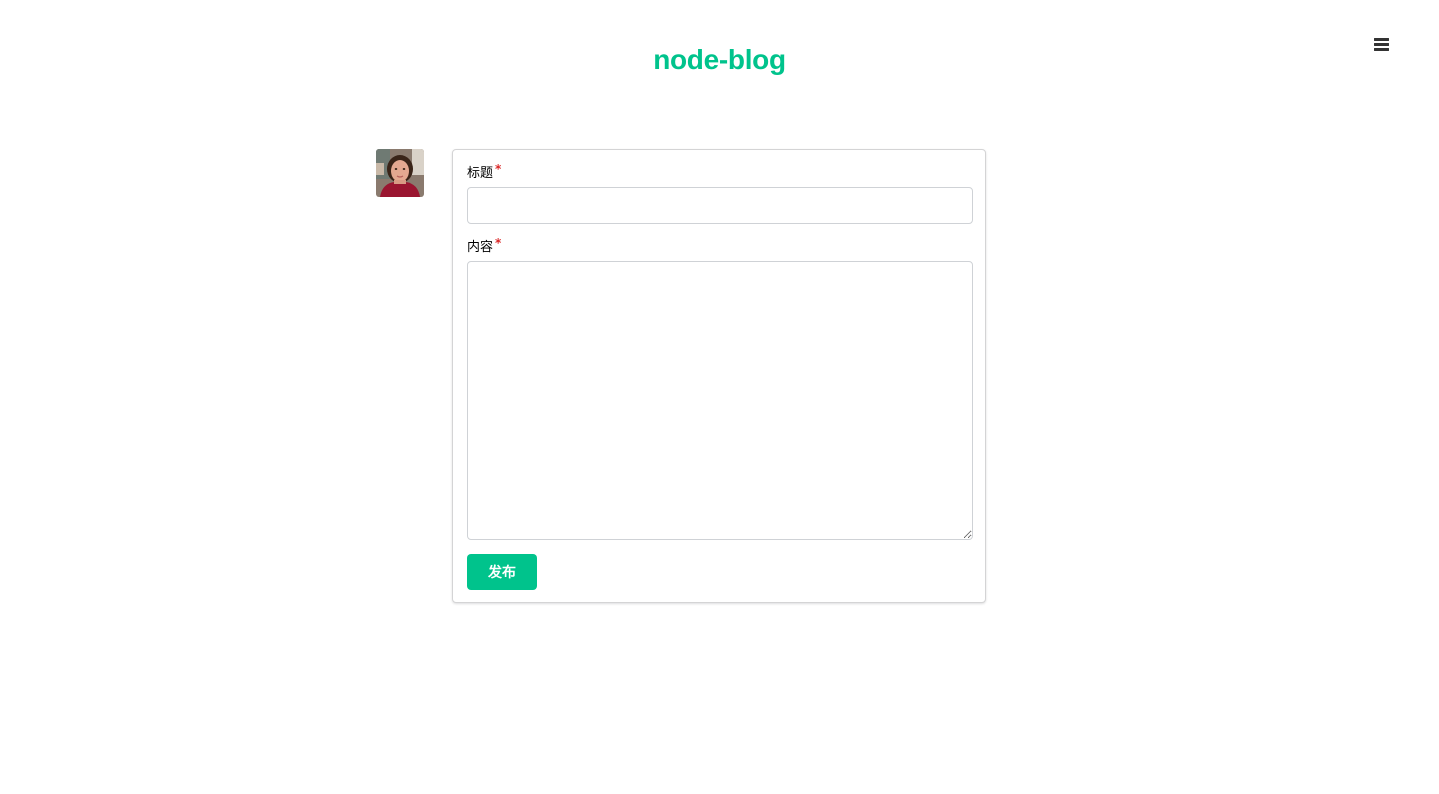 The height and width of the screenshot is (794, 1439). I want to click on title-label: 标题 *, so click(484, 172).